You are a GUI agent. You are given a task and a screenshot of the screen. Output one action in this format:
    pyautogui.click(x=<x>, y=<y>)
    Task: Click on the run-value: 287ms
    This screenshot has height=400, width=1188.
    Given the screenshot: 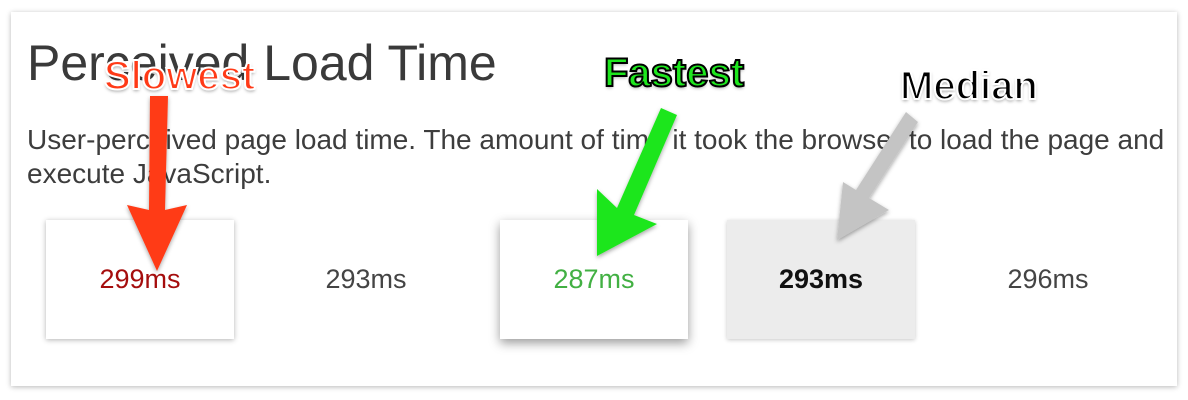 What is the action you would take?
    pyautogui.click(x=594, y=279)
    